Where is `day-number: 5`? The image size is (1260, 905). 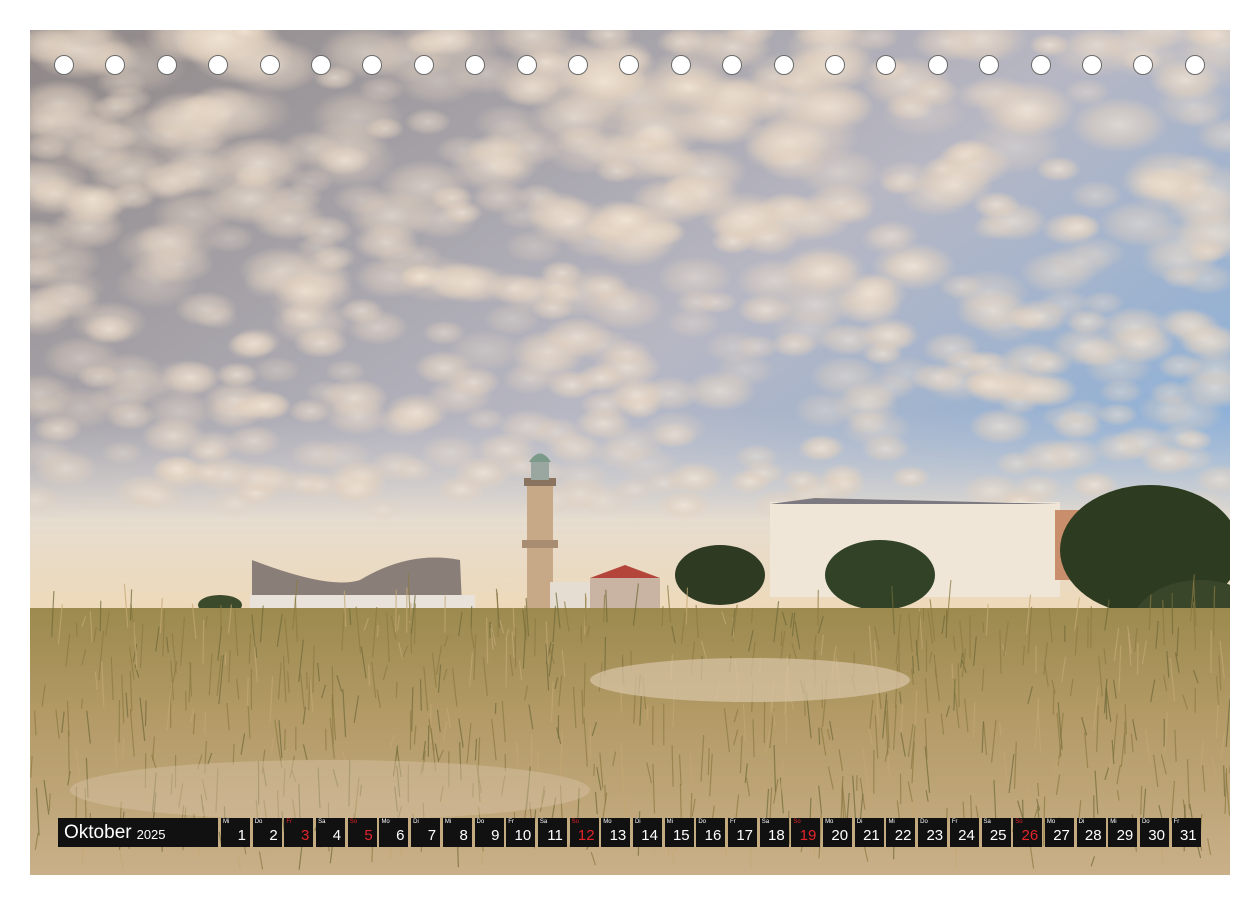 day-number: 5 is located at coordinates (368, 835).